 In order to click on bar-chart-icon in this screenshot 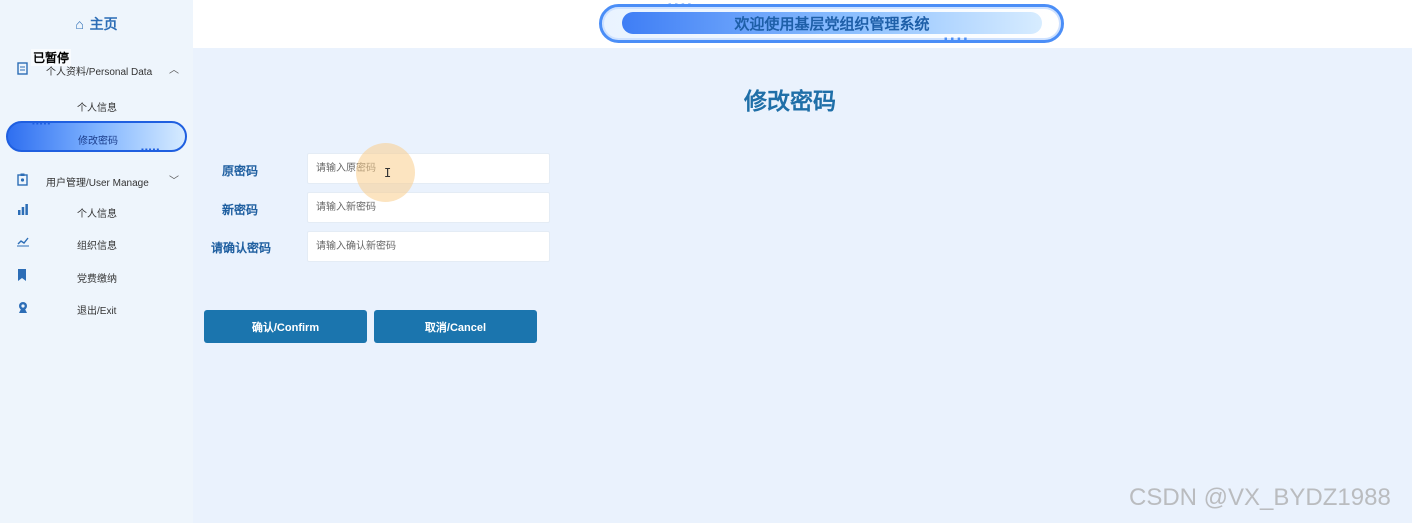, I will do `click(23, 210)`.